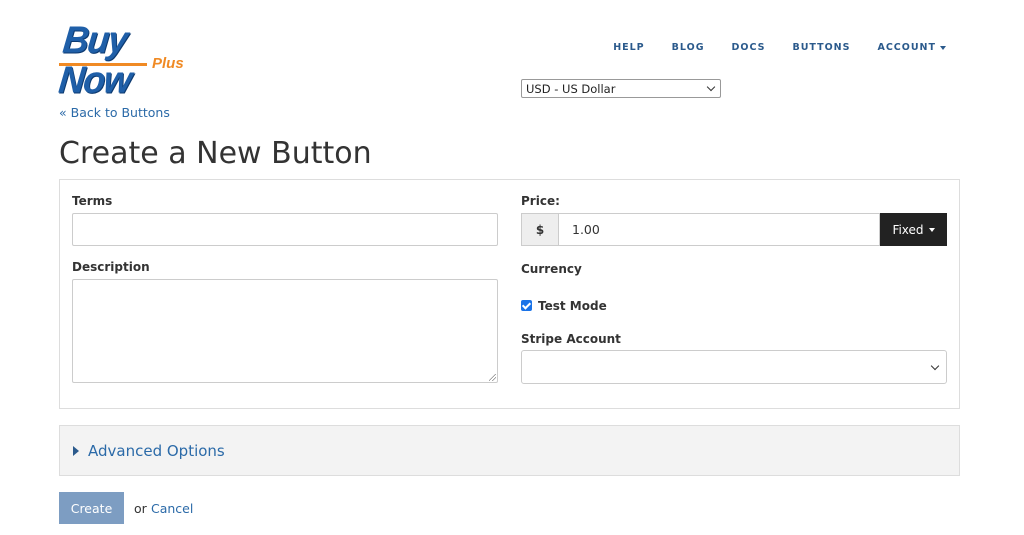  I want to click on currency-selected-value: USD - US Dollar, so click(571, 88).